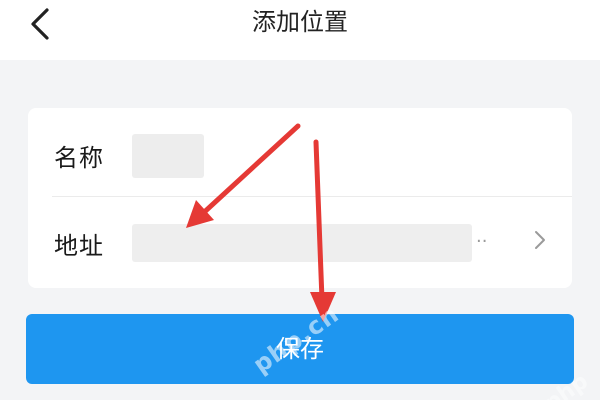 This screenshot has height=400, width=600. Describe the element at coordinates (312, 196) in the screenshot. I see `row-divider` at that location.